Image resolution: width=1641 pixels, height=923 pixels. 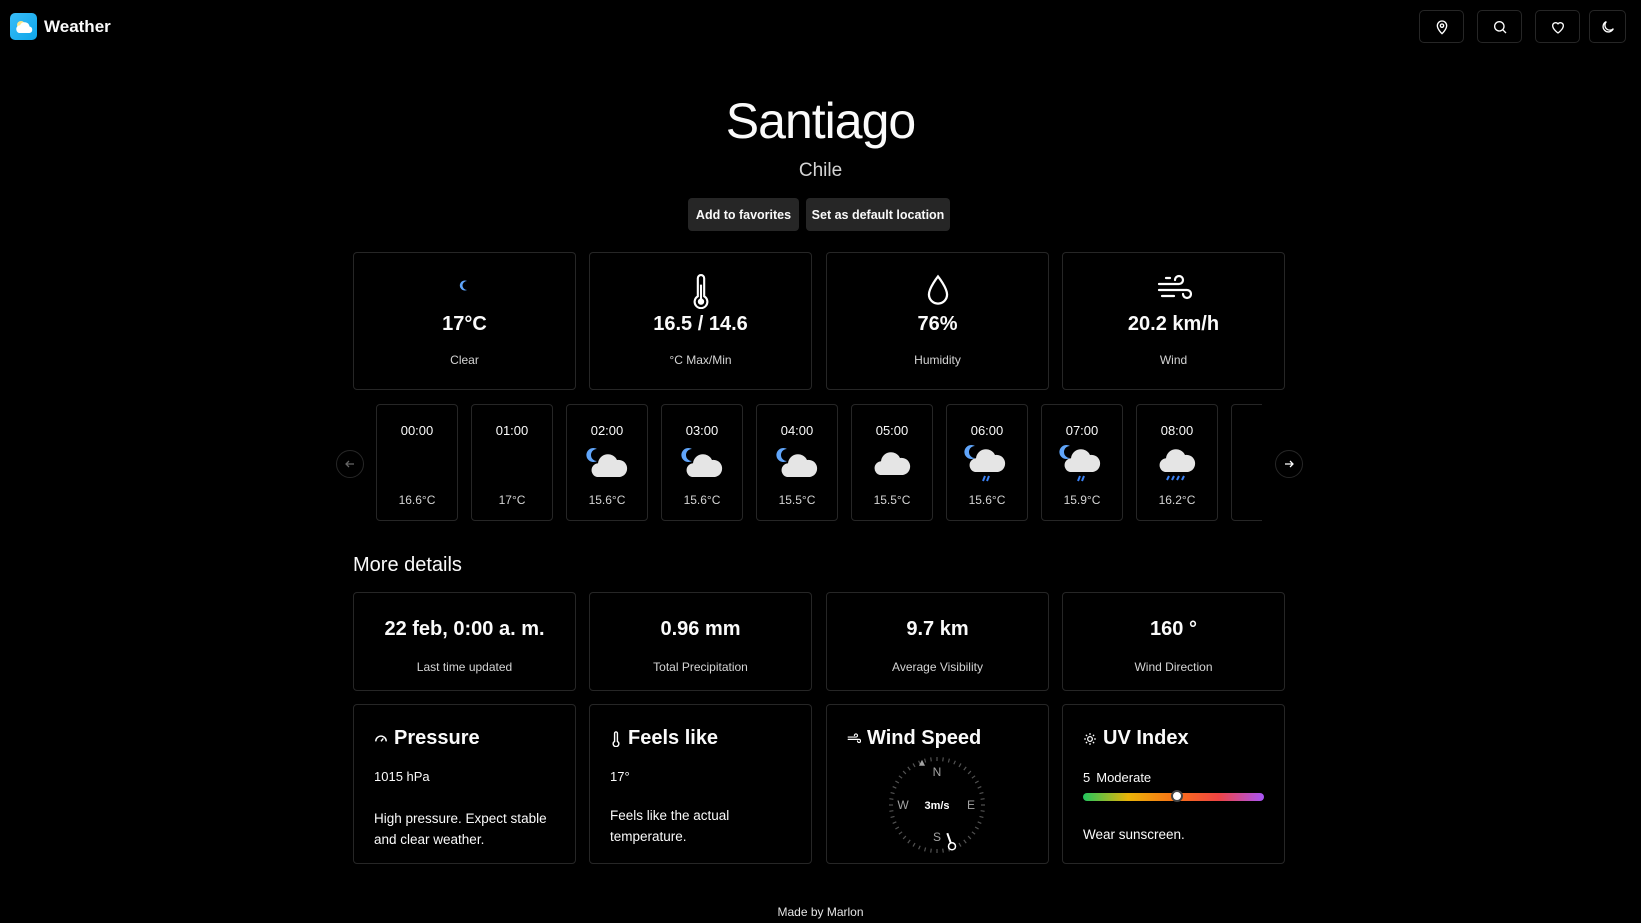 What do you see at coordinates (700, 629) in the screenshot?
I see `precipitation-value: 0.96 mm` at bounding box center [700, 629].